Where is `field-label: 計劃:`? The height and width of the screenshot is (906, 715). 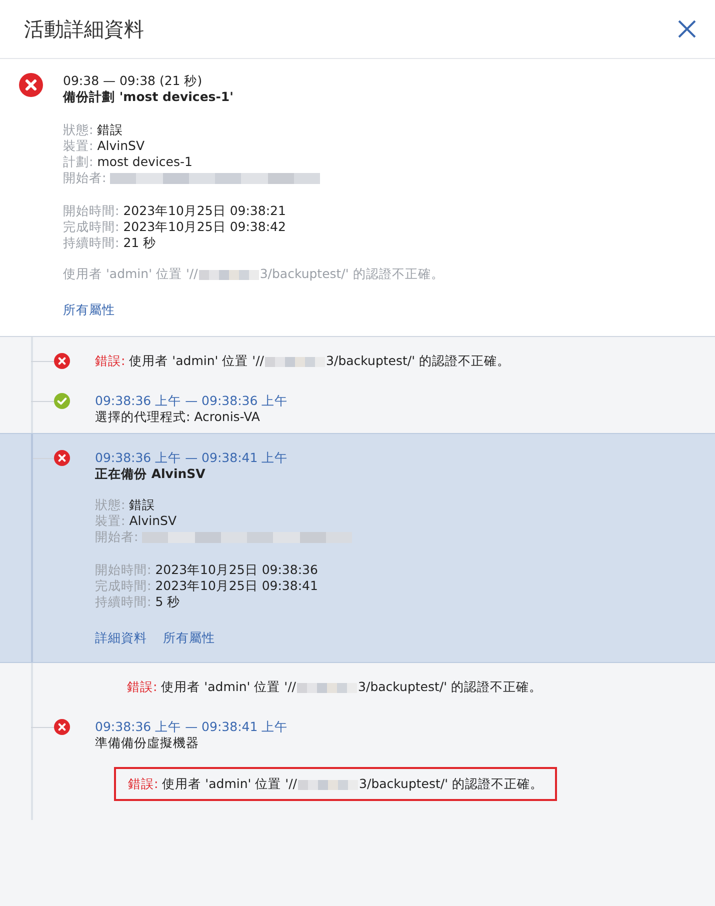 field-label: 計劃: is located at coordinates (78, 162).